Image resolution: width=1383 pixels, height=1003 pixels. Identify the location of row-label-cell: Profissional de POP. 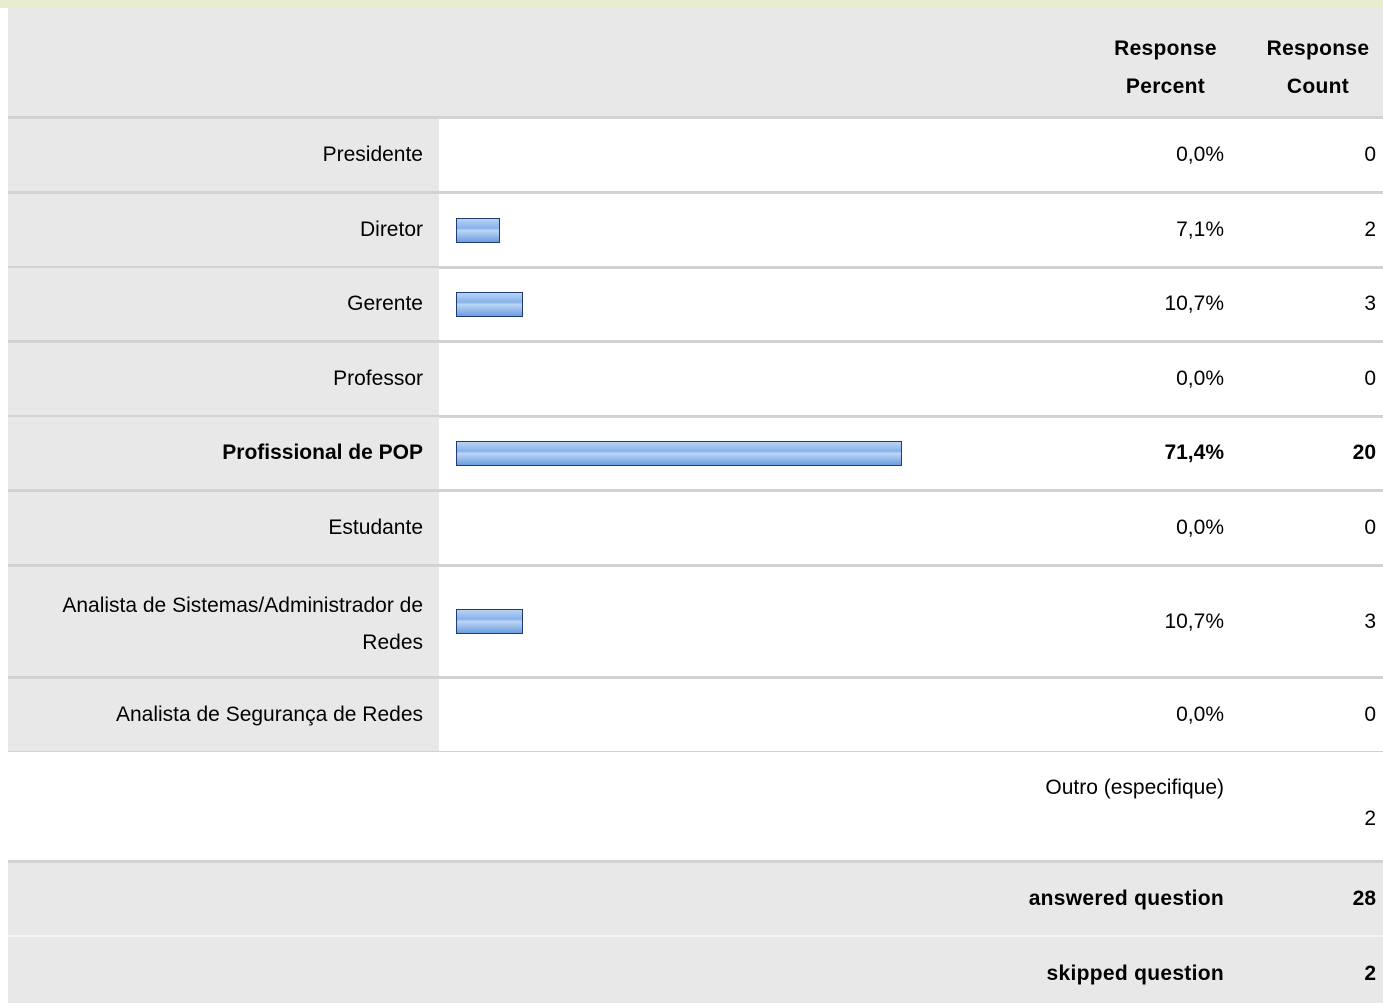
(223, 453).